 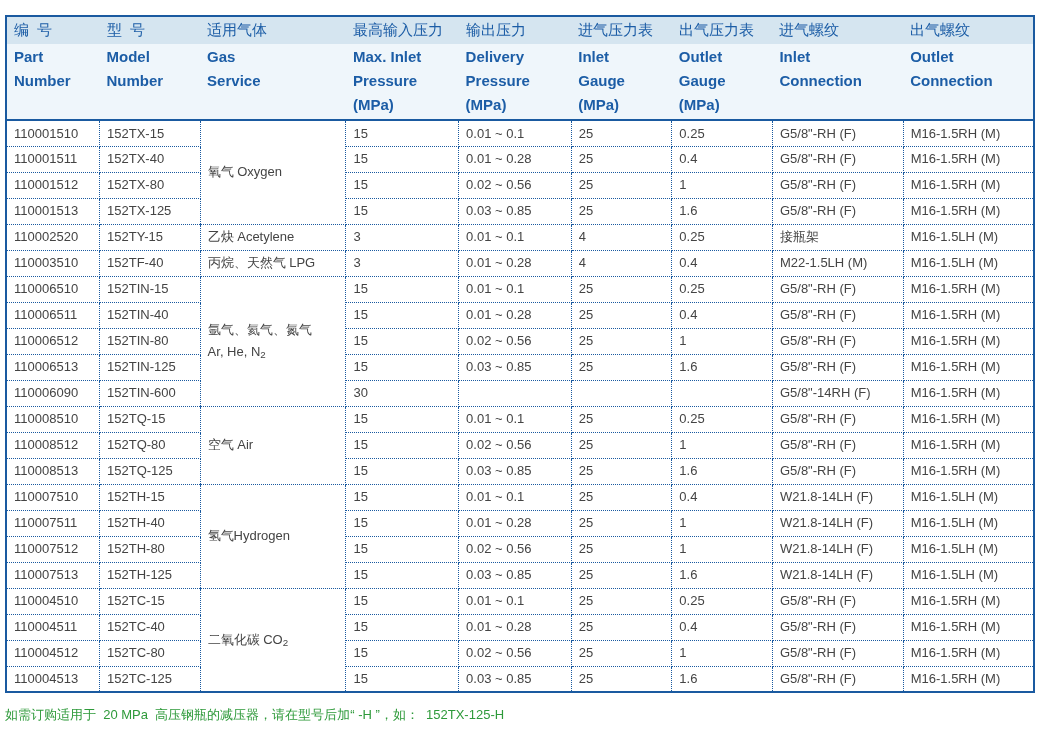 What do you see at coordinates (150, 237) in the screenshot?
I see `table-cell: 152TY-15` at bounding box center [150, 237].